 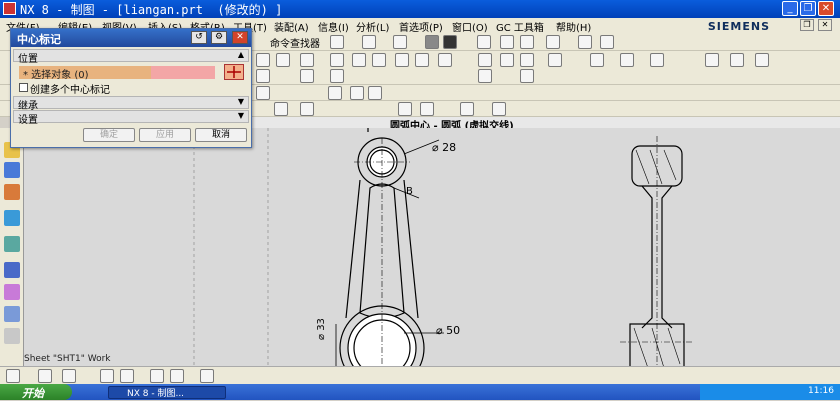 I want to click on menu-gc-toolbox: GC 工具箱, so click(x=520, y=26).